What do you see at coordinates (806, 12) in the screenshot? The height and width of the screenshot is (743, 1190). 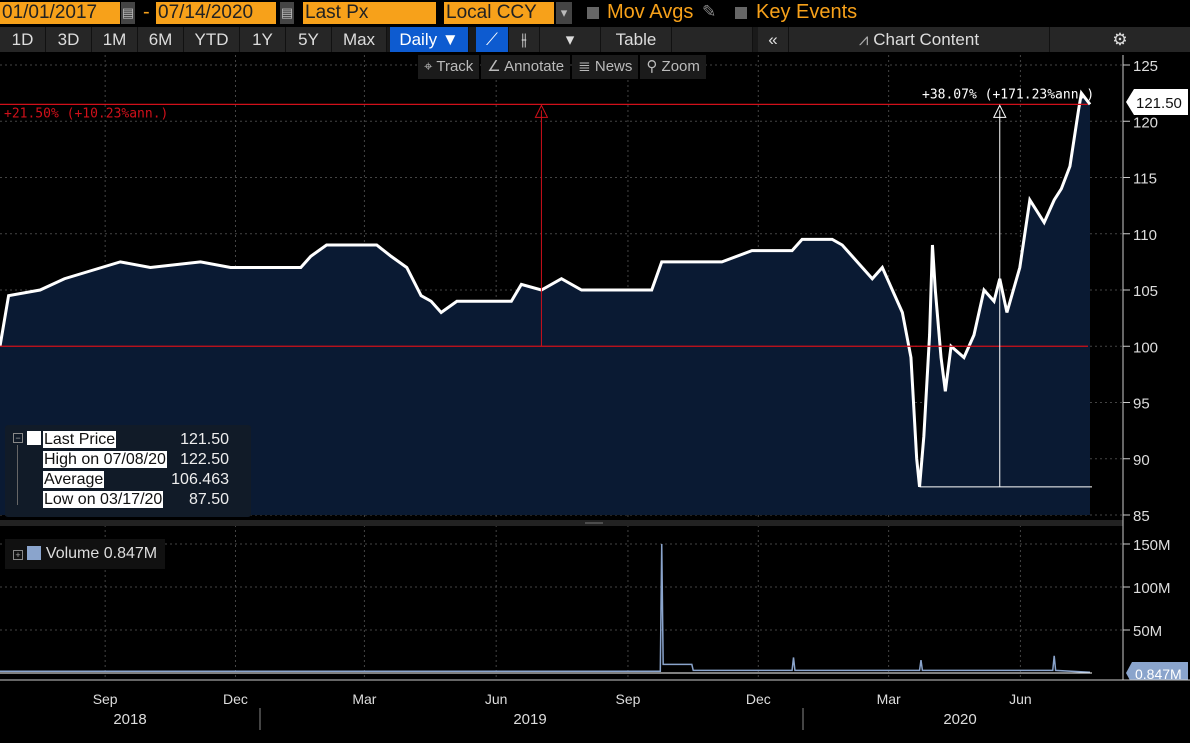 I see `key-events-label: Key Events` at bounding box center [806, 12].